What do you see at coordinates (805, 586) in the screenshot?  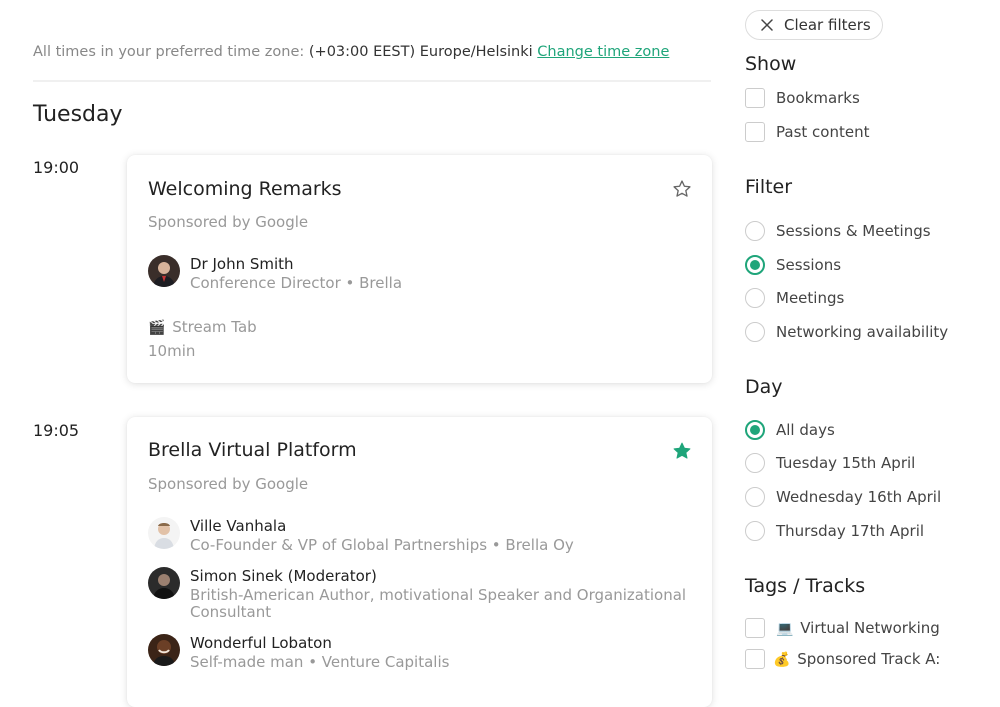 I see `tags-heading: Tags / Tracks` at bounding box center [805, 586].